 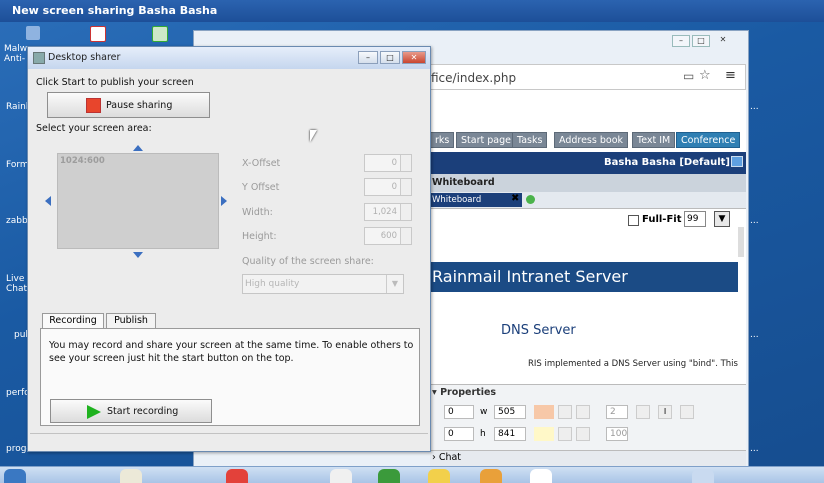 I want to click on whiteboard-tabs: Whiteboard ✖, so click(x=588, y=200).